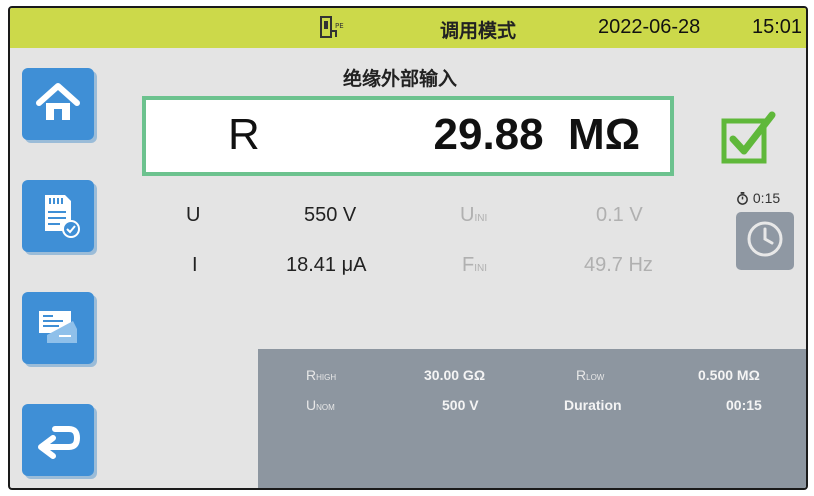 The height and width of the screenshot is (496, 814). I want to click on instrument-icon: PE, so click(331, 28).